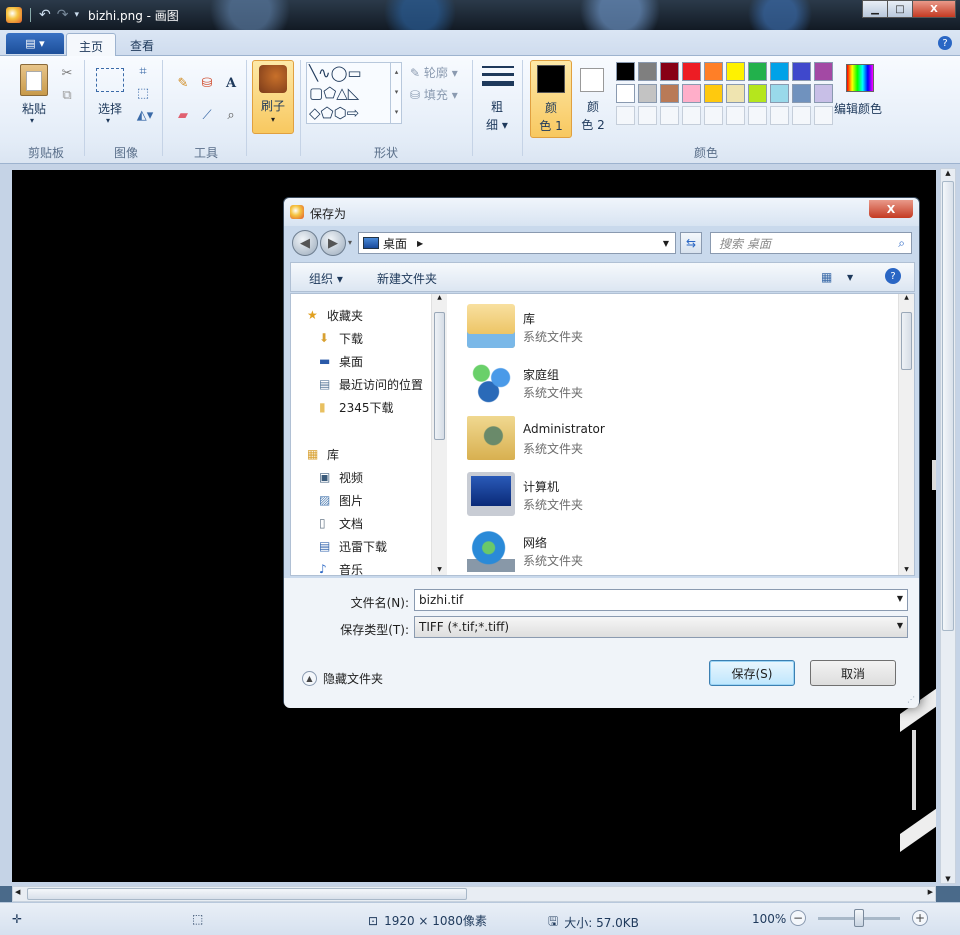 The width and height of the screenshot is (960, 935). I want to click on oval-shape-icon: ◯, so click(339, 73).